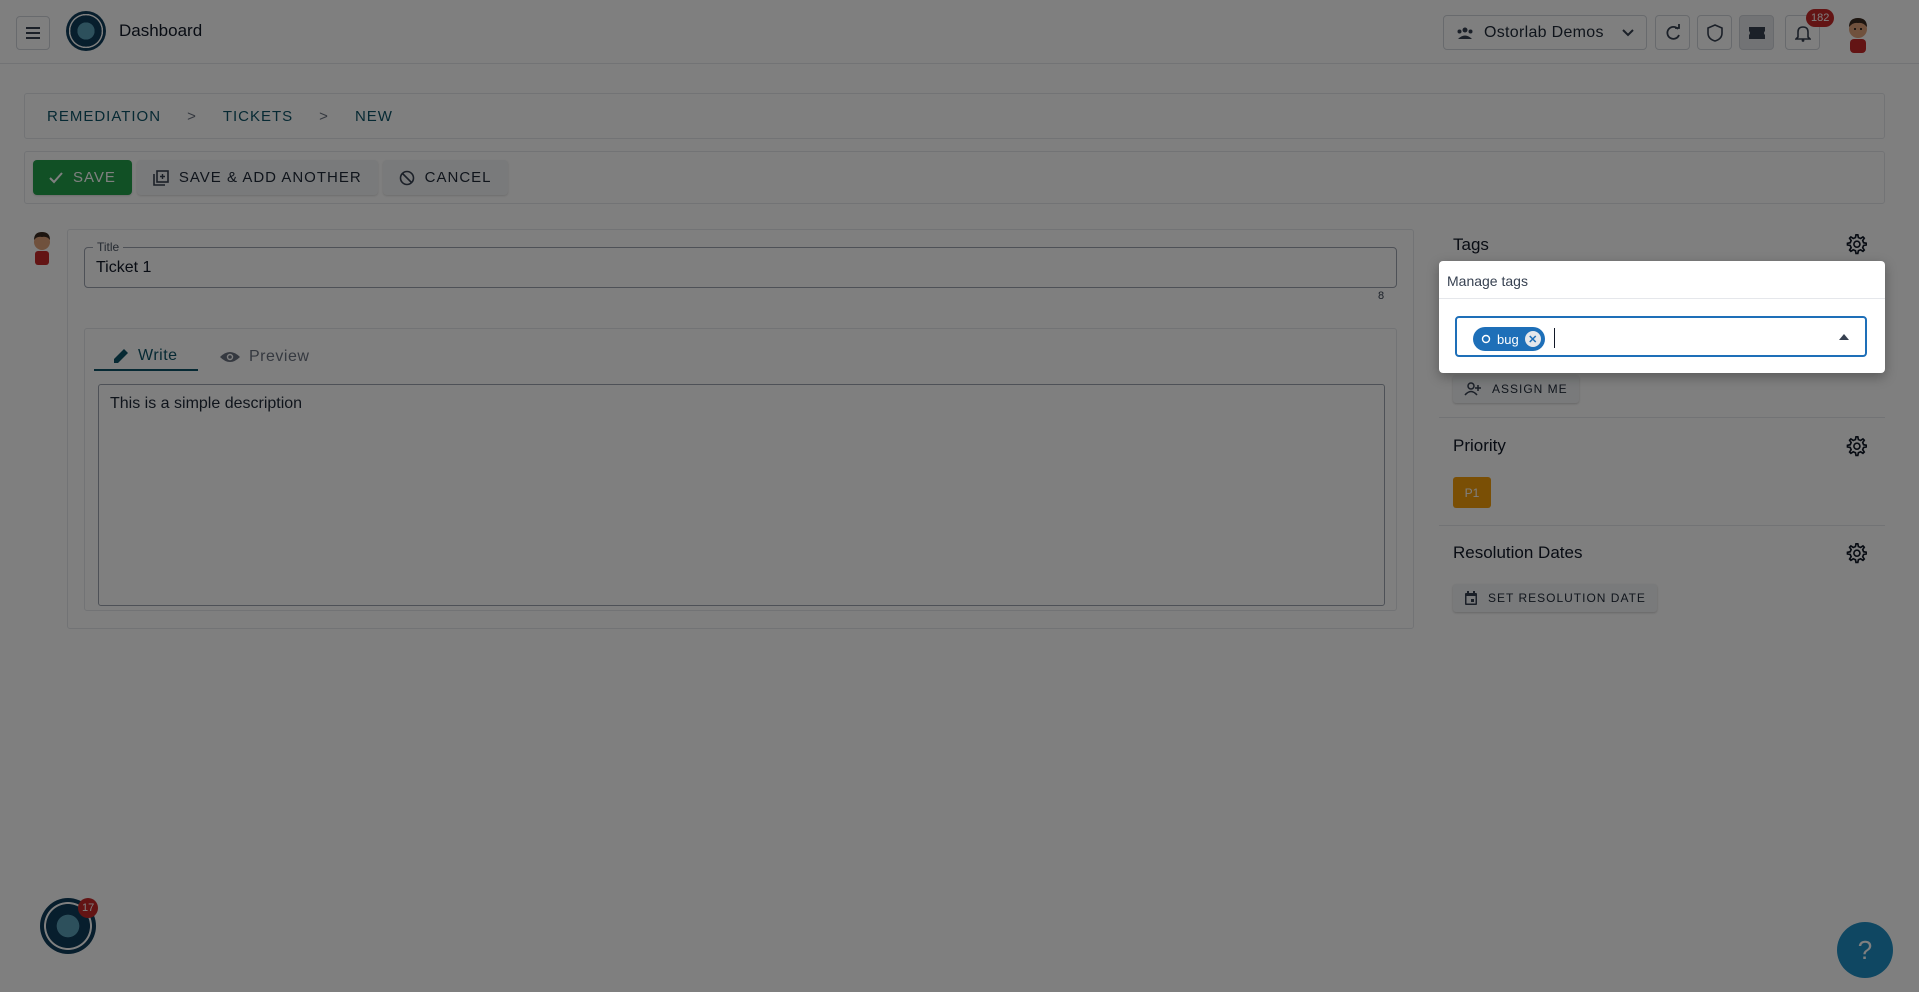 The height and width of the screenshot is (992, 1919). I want to click on chevron-up-icon, so click(1844, 337).